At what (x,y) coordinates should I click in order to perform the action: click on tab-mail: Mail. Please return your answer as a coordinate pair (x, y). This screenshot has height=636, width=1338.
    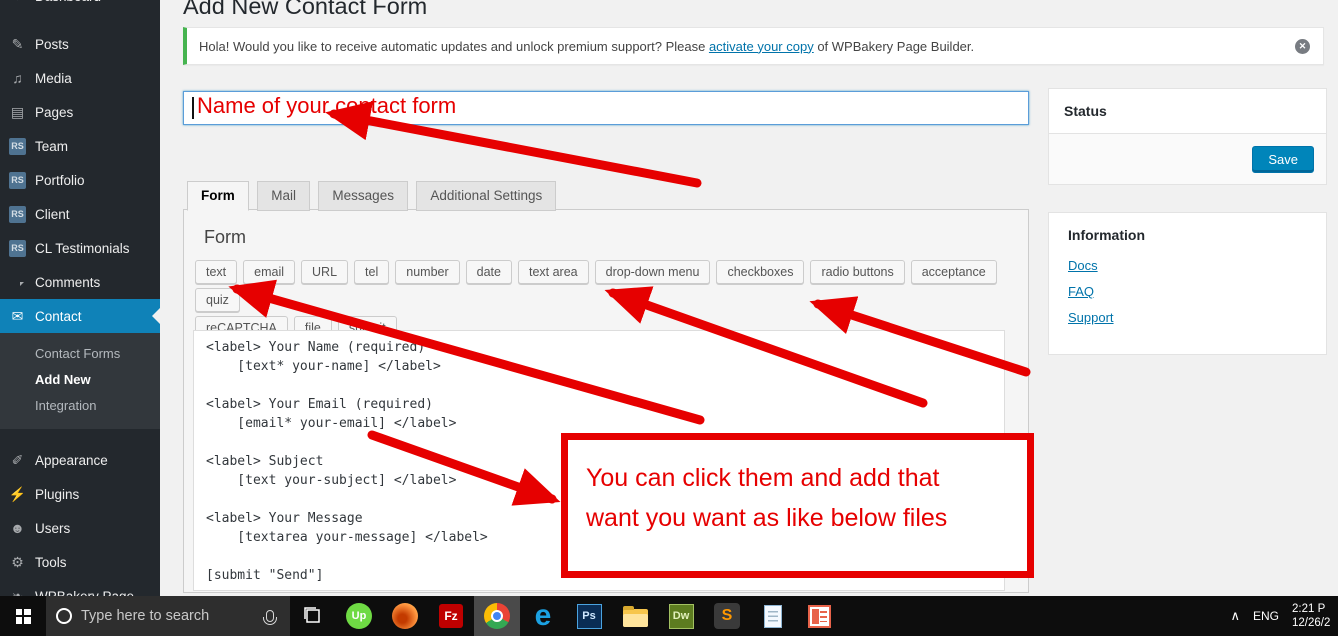
    Looking at the image, I should click on (283, 196).